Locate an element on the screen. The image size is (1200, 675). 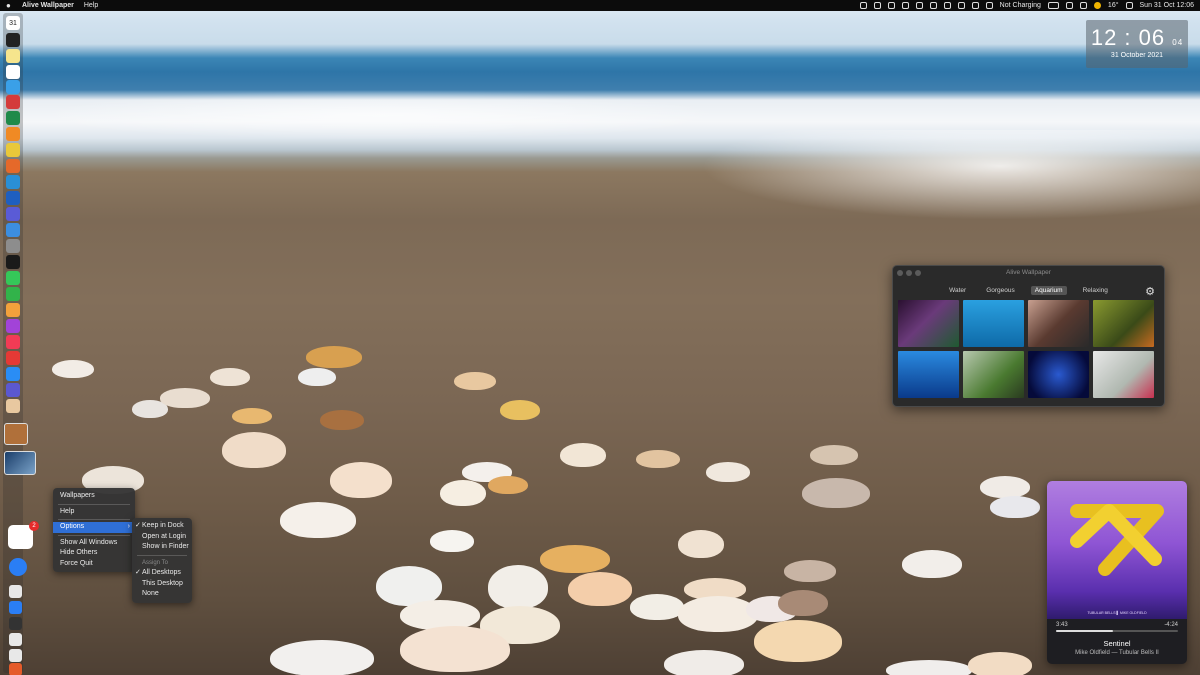
control-center-icon is located at coordinates (1069, 5).